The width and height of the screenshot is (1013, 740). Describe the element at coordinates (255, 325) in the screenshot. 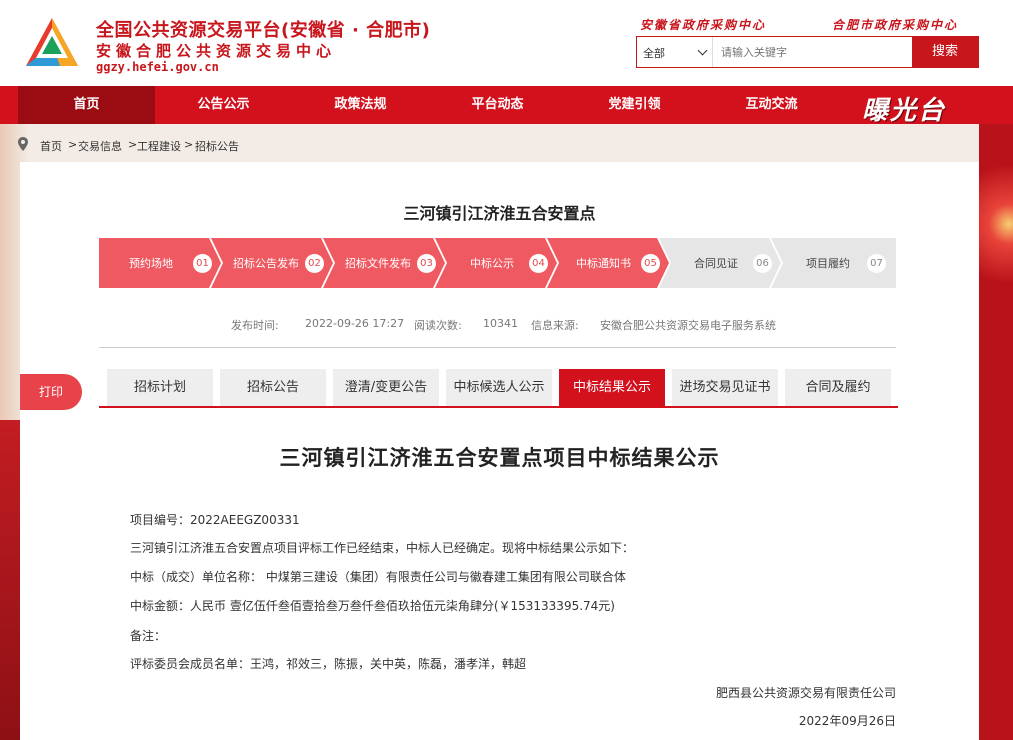

I see `publish-time-label: 发布时间:` at that location.